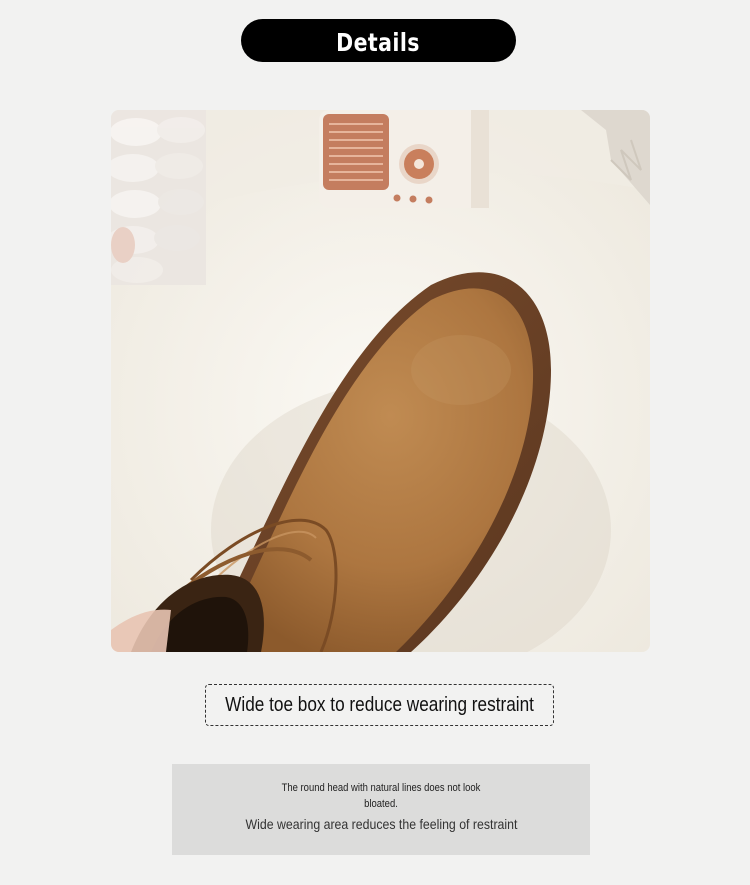  Describe the element at coordinates (381, 804) in the screenshot. I see `description-line-2: bloated.` at that location.